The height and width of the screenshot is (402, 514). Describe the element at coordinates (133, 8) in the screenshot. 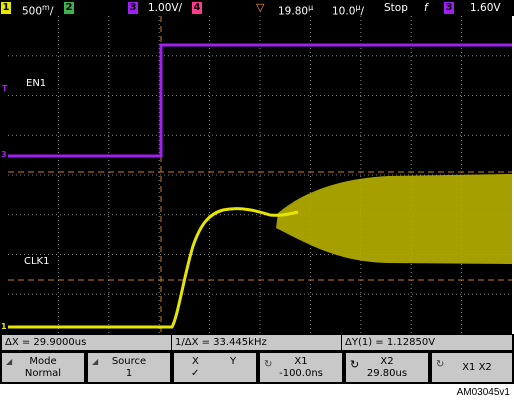

I see `ch3-badge: 3` at that location.